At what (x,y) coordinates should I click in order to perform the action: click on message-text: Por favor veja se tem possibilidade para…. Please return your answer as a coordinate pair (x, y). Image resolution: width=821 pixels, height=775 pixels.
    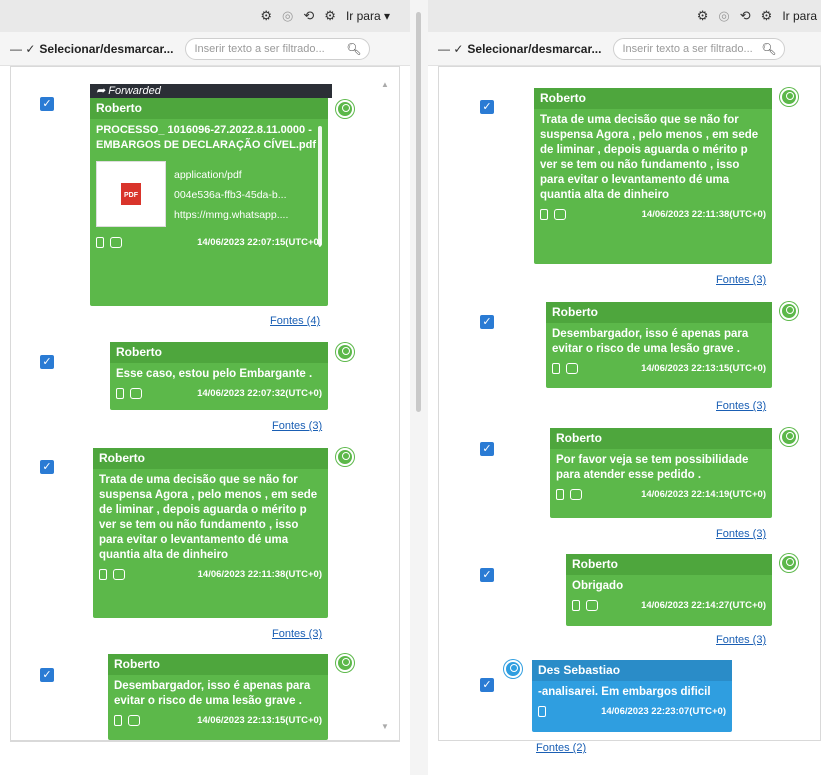
    Looking at the image, I should click on (652, 467).